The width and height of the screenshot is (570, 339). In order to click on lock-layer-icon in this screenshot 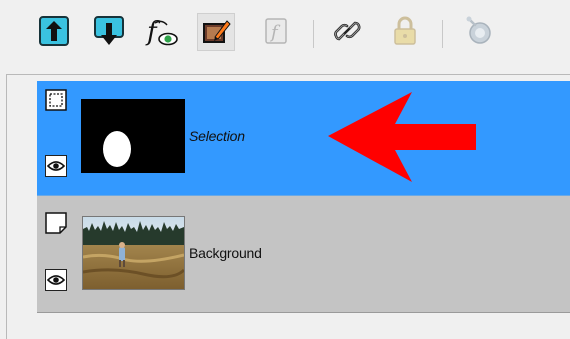, I will do `click(405, 30)`.